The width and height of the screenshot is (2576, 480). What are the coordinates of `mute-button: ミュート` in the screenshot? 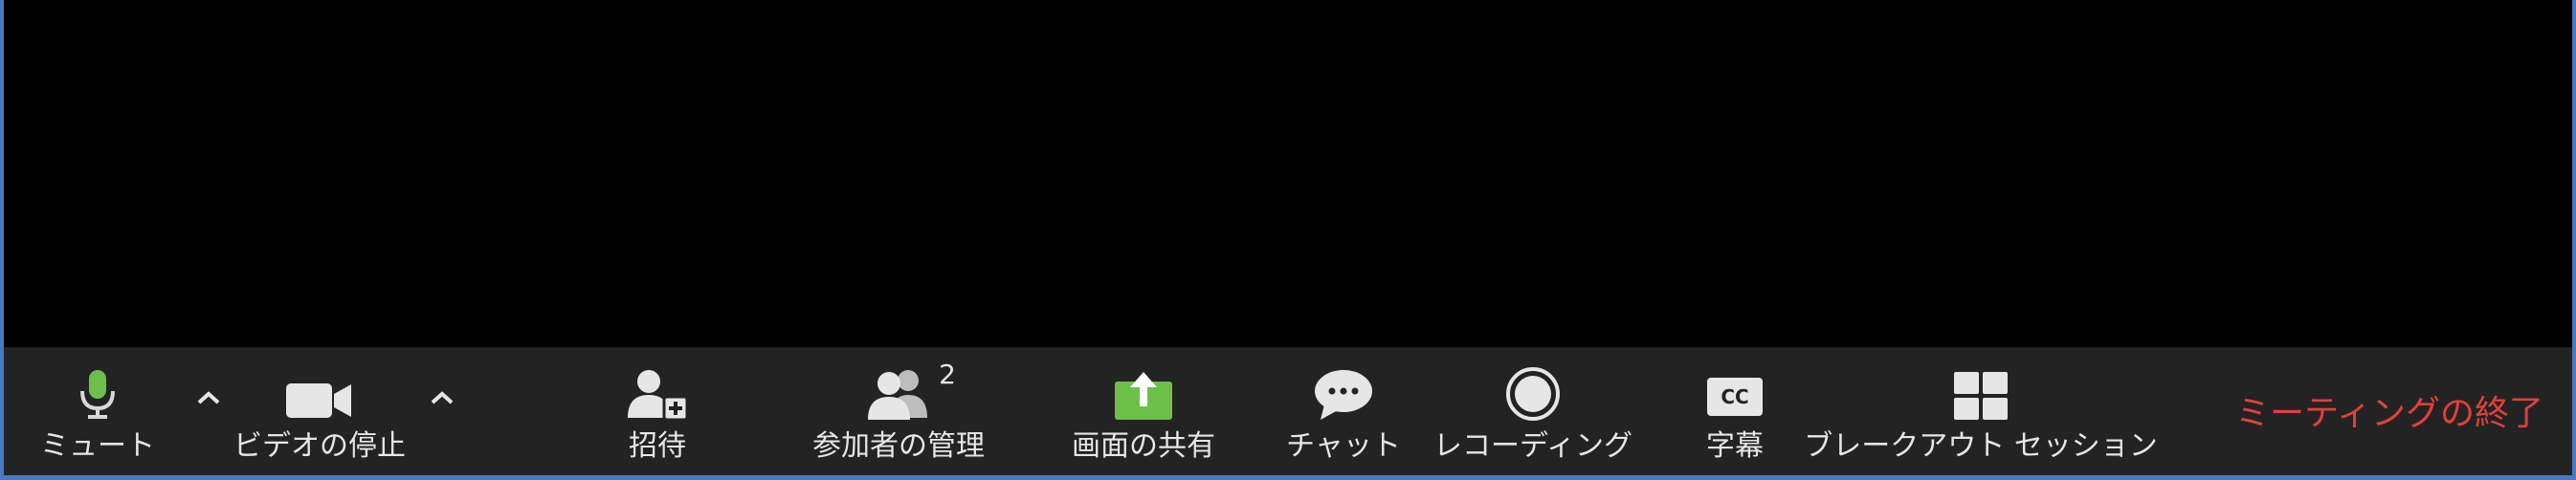 It's located at (97, 411).